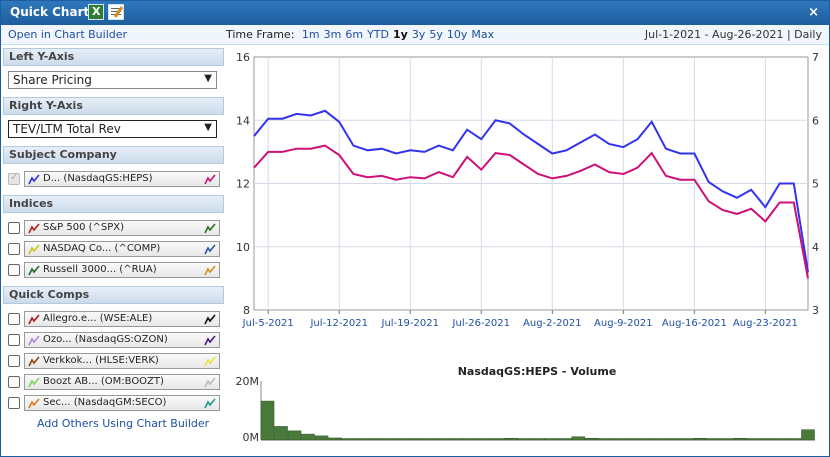  I want to click on comp-row: Ozo... (NasdaqGS:OZON), so click(114, 340).